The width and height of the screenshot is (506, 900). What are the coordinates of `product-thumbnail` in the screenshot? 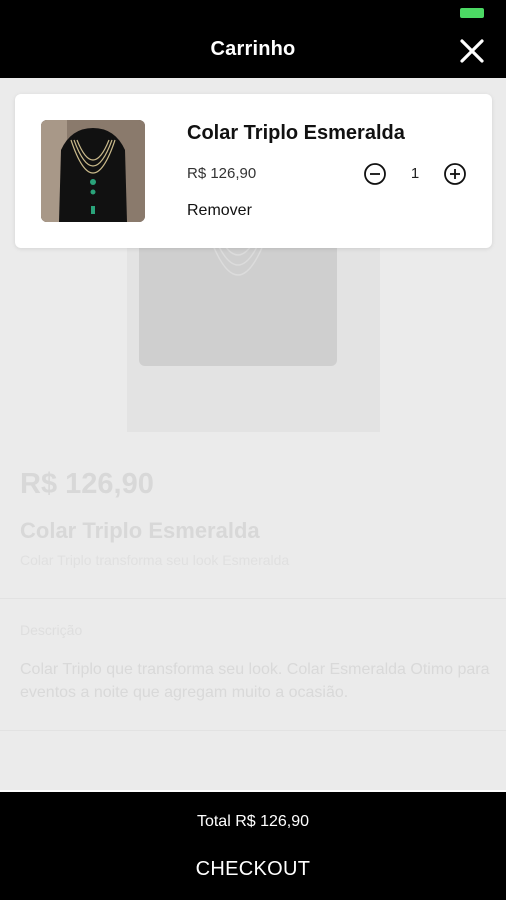 It's located at (93, 171).